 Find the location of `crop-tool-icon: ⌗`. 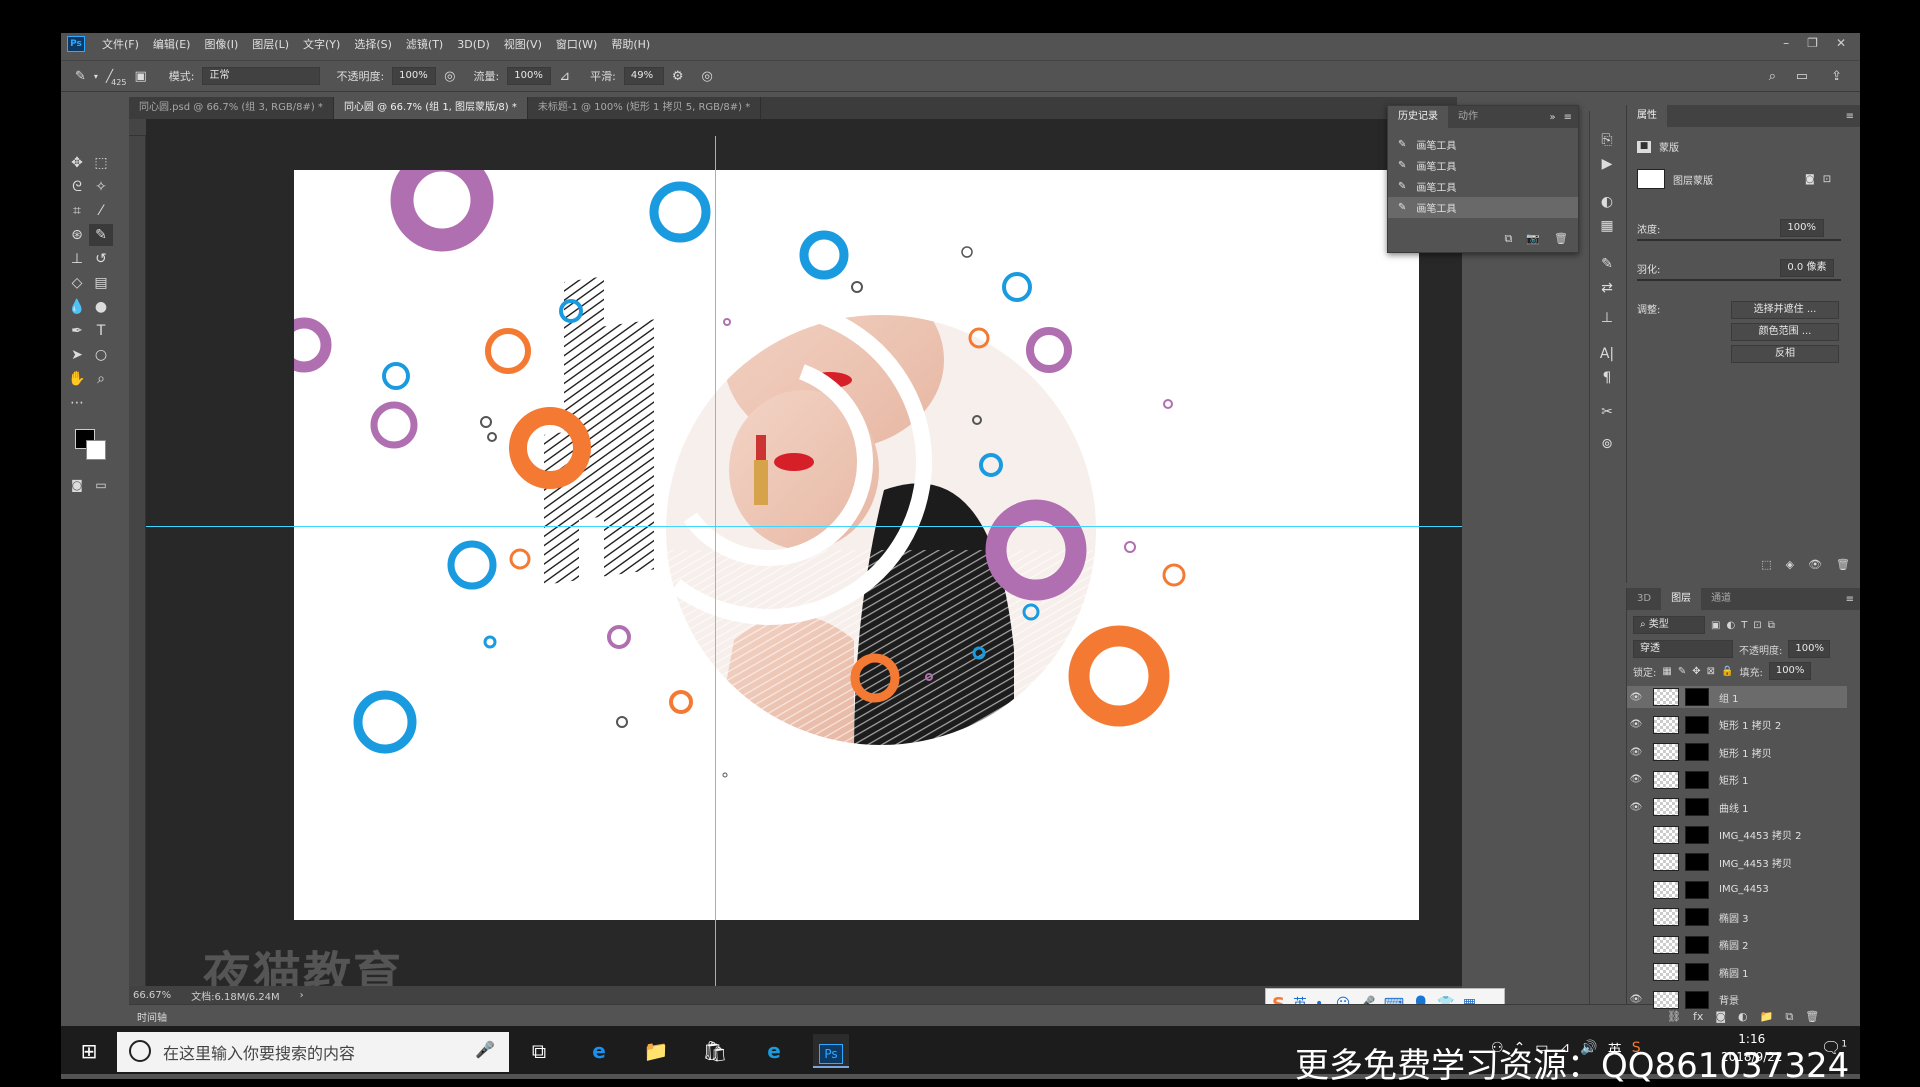

crop-tool-icon: ⌗ is located at coordinates (77, 211).